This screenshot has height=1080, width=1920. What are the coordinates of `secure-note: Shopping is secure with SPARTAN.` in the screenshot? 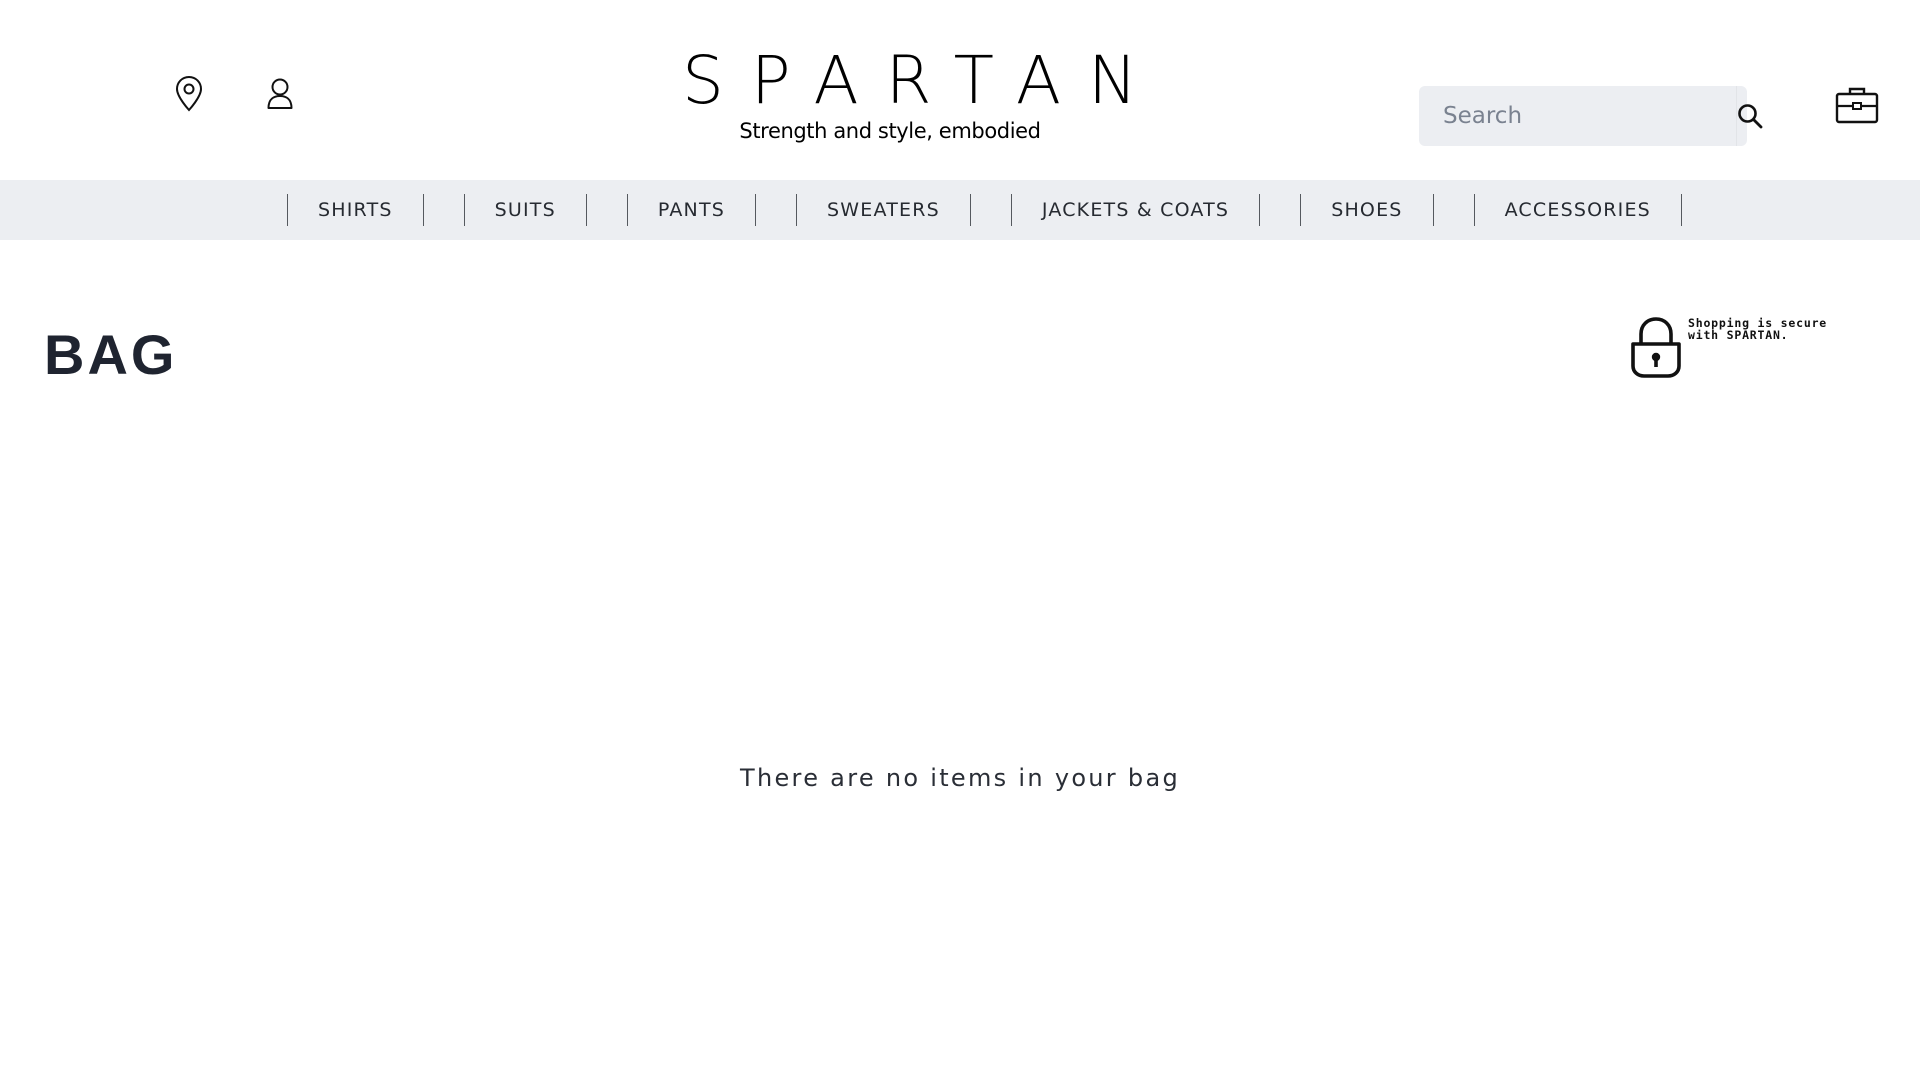 It's located at (1758, 329).